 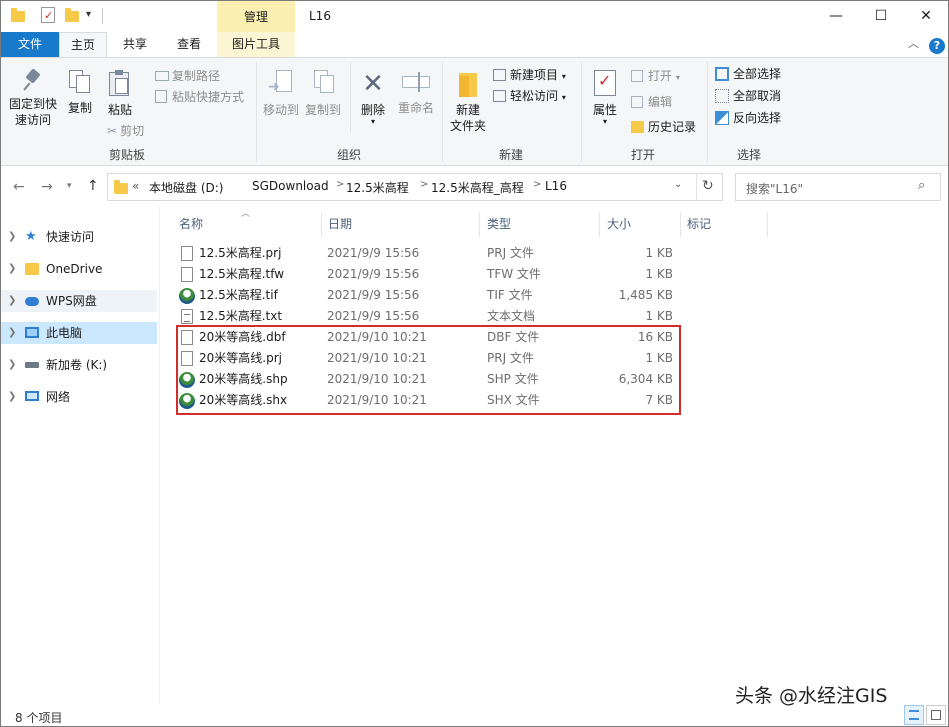 I want to click on nav-item-network: ❯ 网络, so click(x=79, y=397).